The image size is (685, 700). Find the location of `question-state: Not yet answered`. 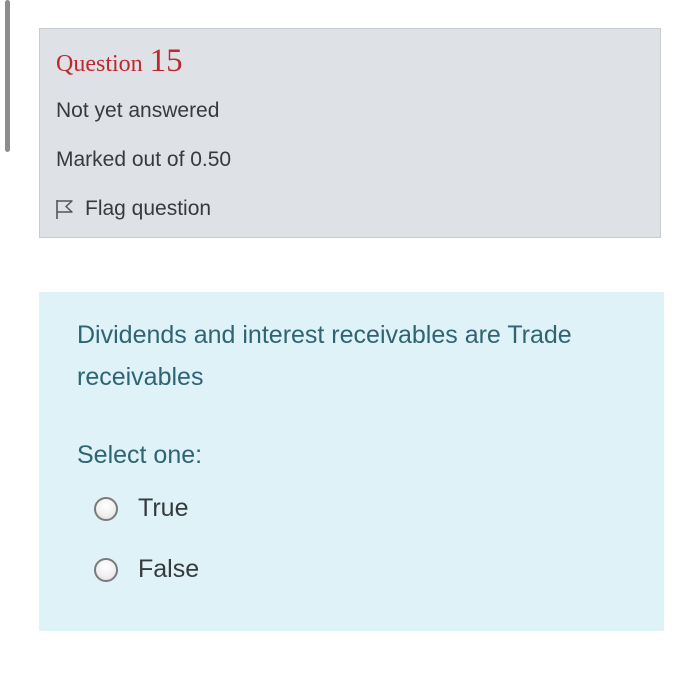

question-state: Not yet answered is located at coordinates (138, 110).